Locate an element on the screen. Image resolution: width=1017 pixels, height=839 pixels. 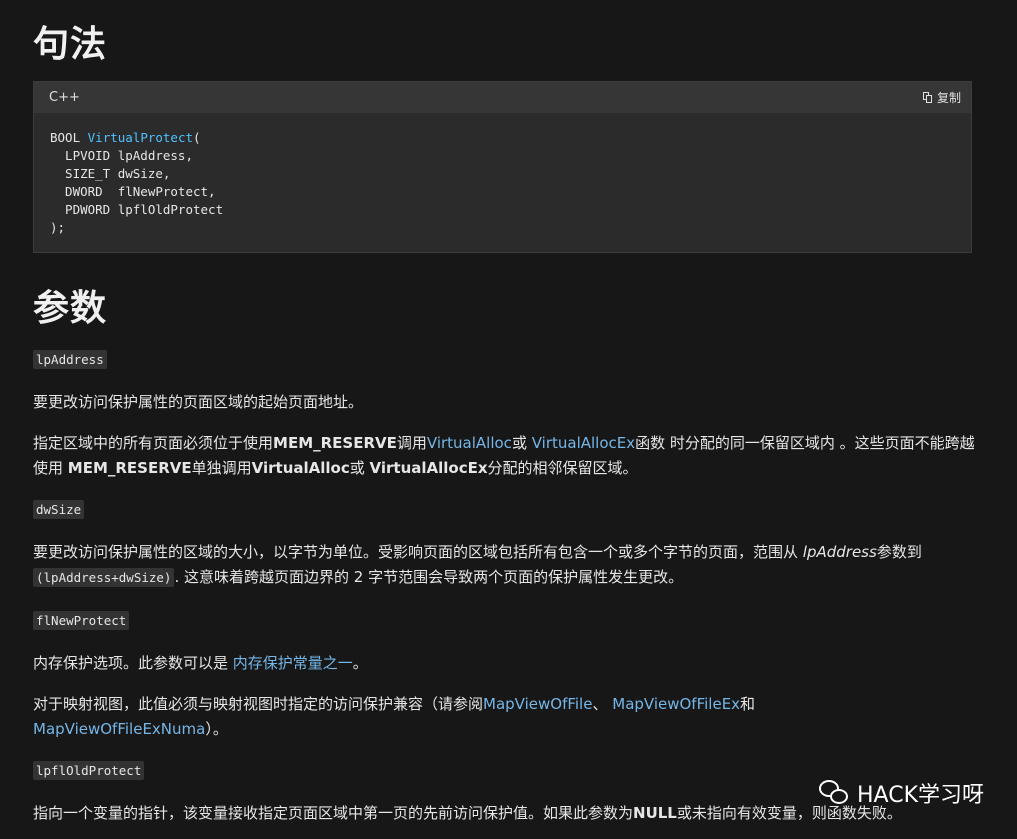
link-mapviewoffileexnuma: MapViewOfFileExNuma is located at coordinates (119, 729).